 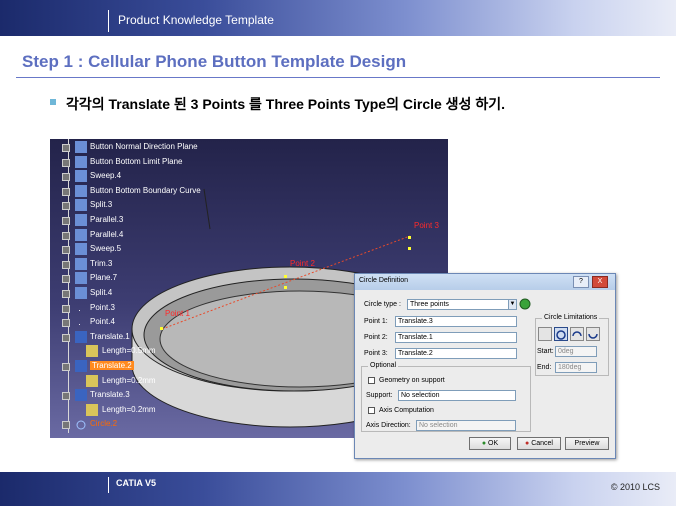 I want to click on tree-item: Button Bottom Boundary Curve, so click(x=150, y=190).